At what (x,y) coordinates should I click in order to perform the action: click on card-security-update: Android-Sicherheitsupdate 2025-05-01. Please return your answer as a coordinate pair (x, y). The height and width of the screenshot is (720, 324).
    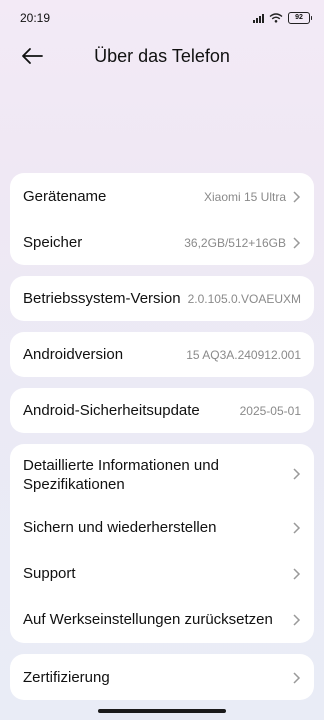
    Looking at the image, I should click on (162, 410).